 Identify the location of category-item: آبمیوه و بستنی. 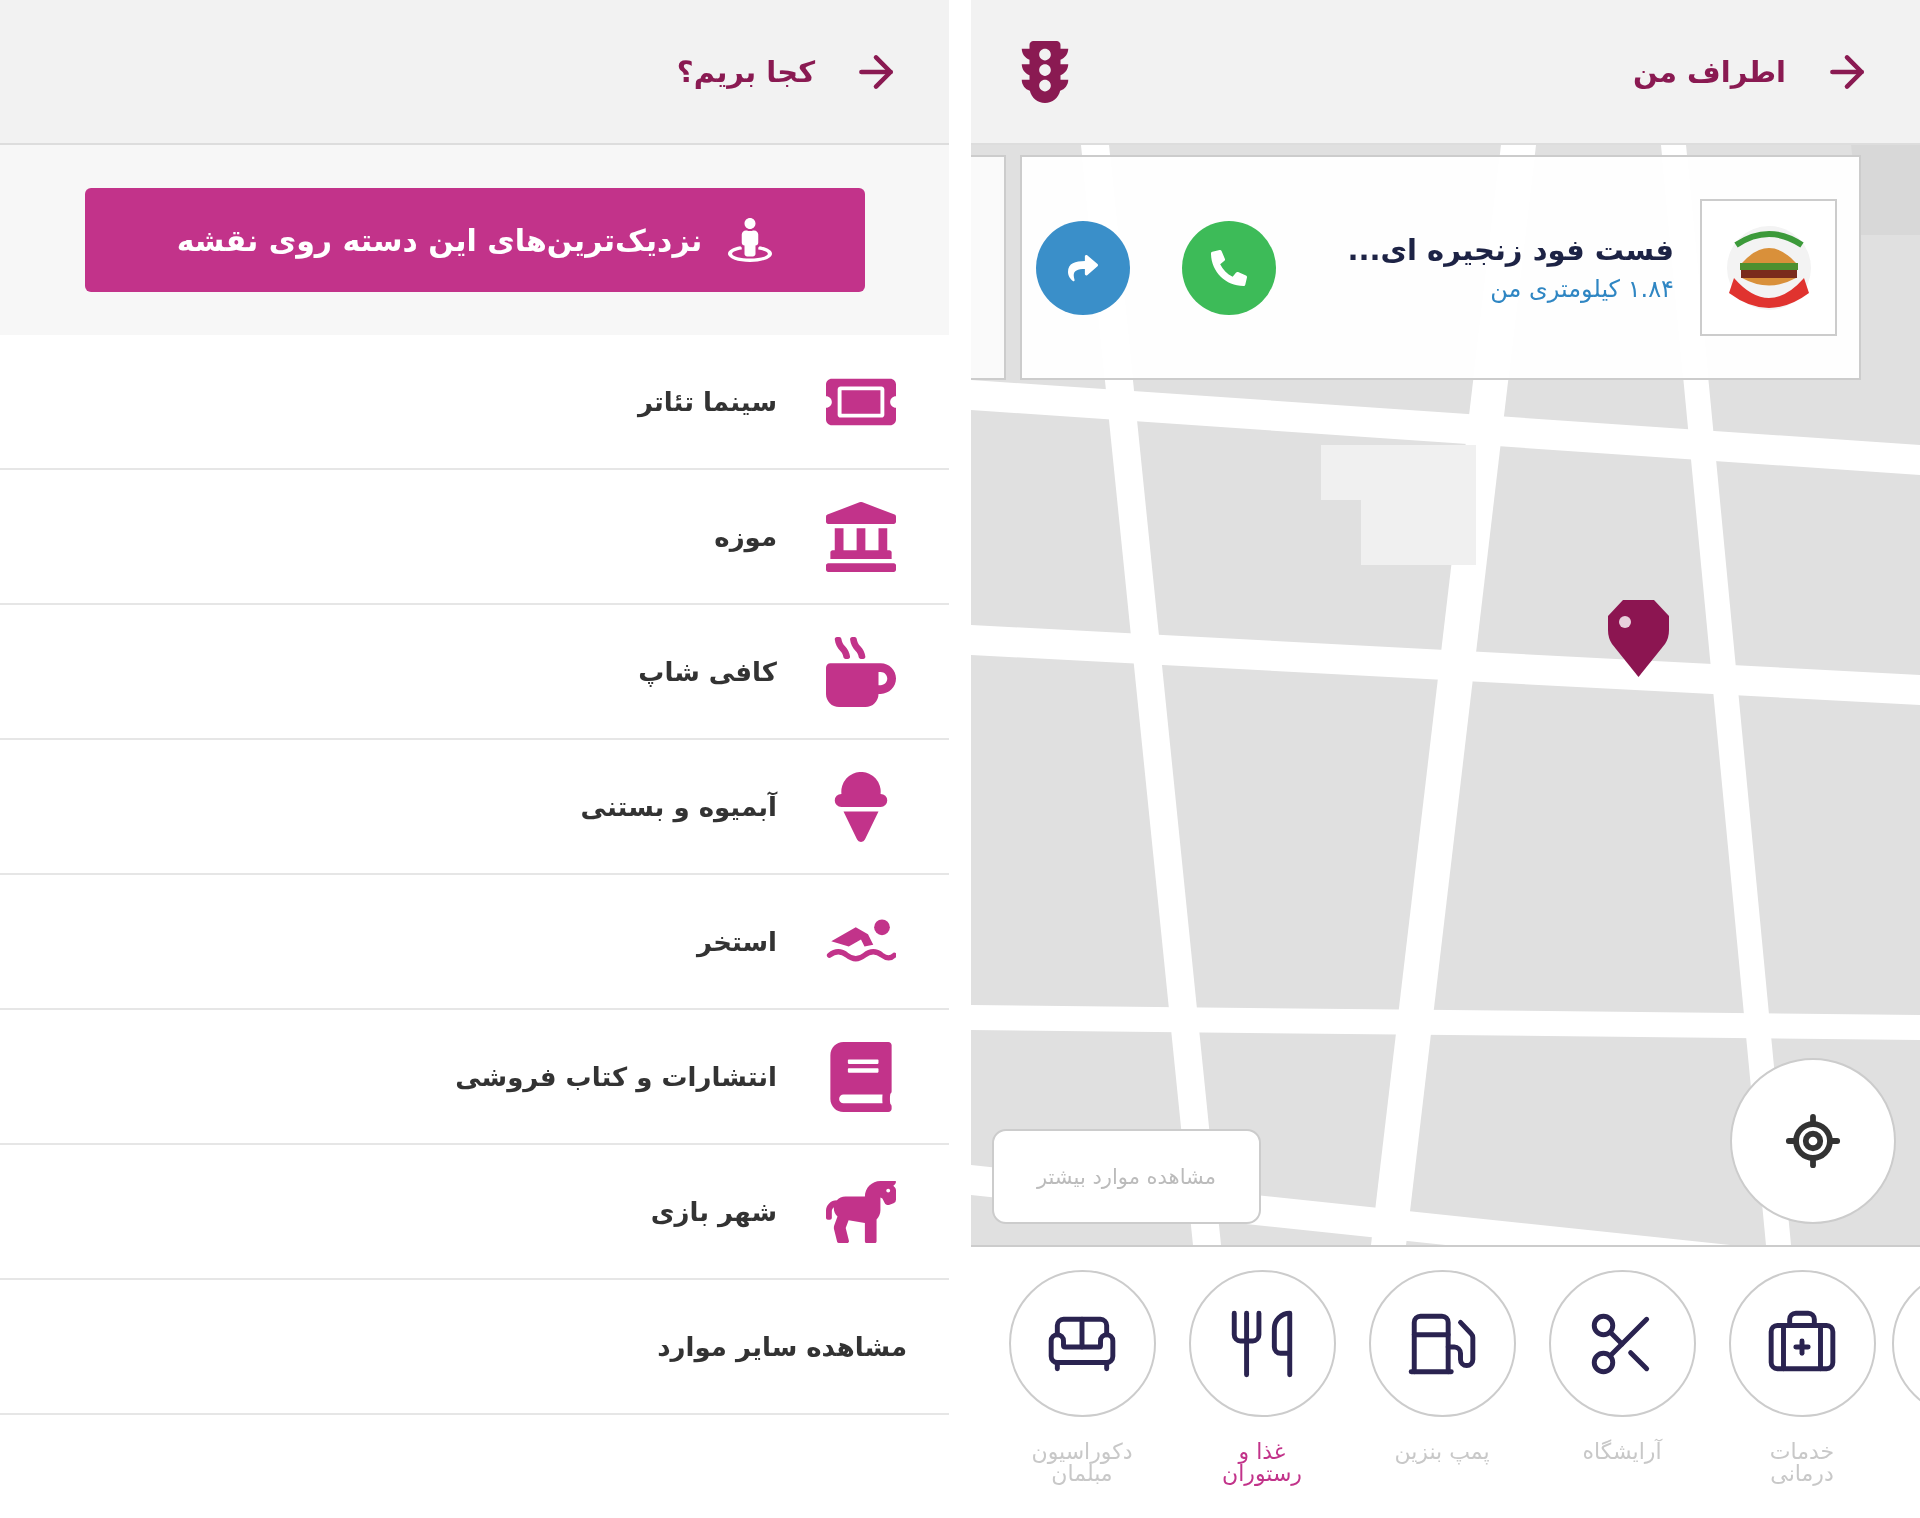
(678, 806).